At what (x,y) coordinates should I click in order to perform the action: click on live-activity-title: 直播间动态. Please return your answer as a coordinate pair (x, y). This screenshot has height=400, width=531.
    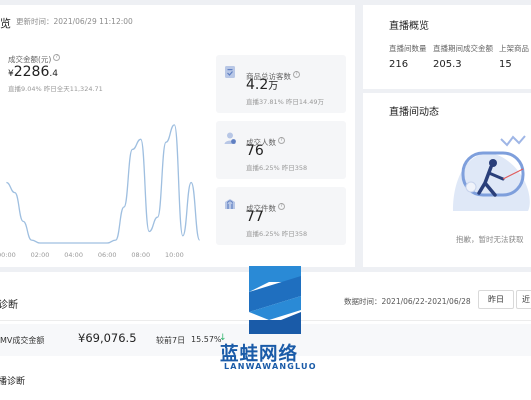
    Looking at the image, I should click on (414, 112).